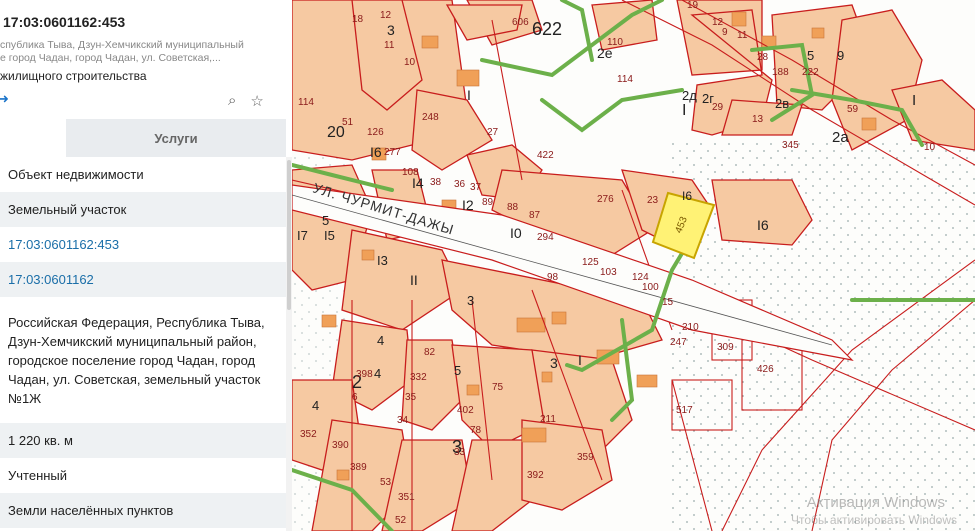 Image resolution: width=975 pixels, height=531 pixels. Describe the element at coordinates (548, 419) in the screenshot. I see `parcel-label: 211` at that location.